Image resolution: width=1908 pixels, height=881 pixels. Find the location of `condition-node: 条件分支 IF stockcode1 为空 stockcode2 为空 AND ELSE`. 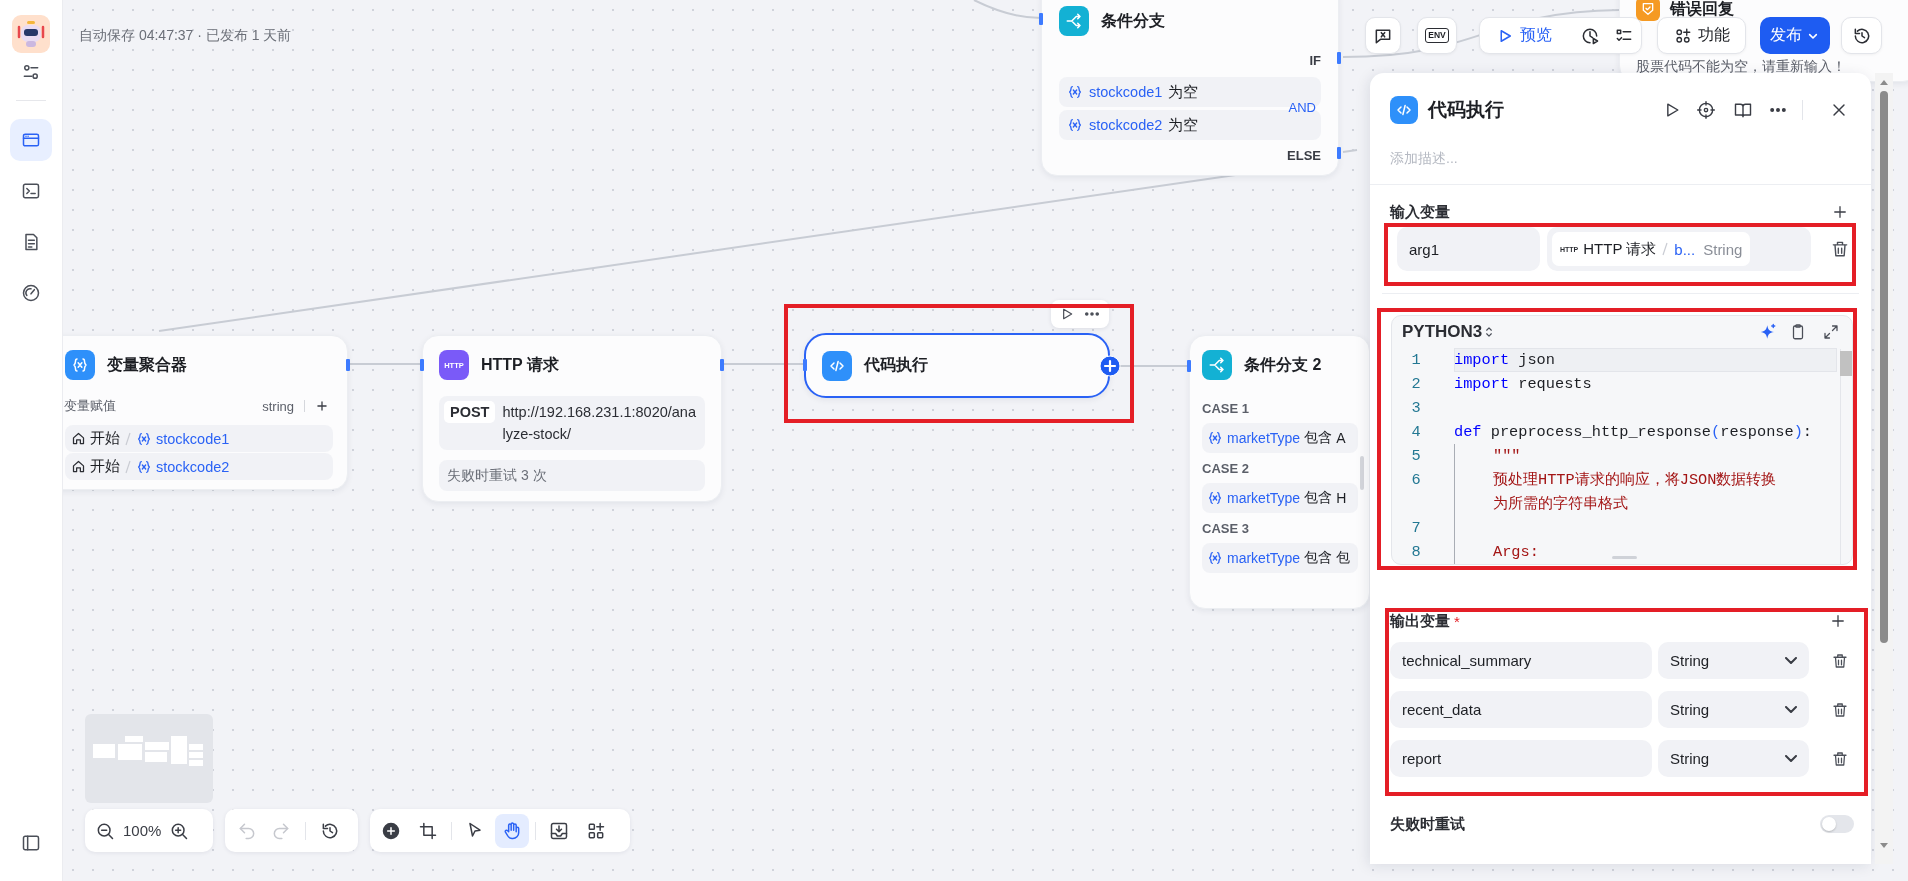

condition-node: 条件分支 IF stockcode1 为空 stockcode2 为空 AND ELSE is located at coordinates (1190, 88).